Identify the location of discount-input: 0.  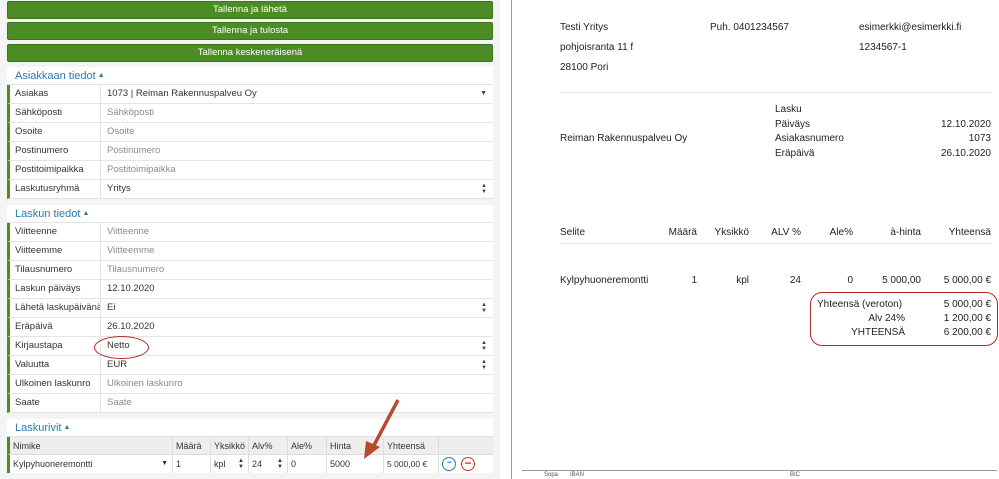
(307, 464).